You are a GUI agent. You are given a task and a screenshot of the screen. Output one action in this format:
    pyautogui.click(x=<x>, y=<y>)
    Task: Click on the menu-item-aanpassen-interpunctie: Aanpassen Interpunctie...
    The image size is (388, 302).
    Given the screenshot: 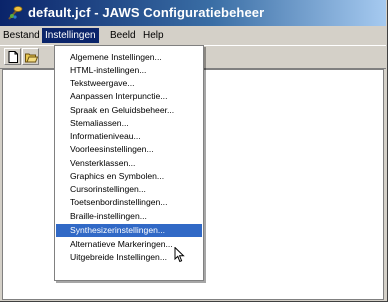 What is the action you would take?
    pyautogui.click(x=129, y=96)
    